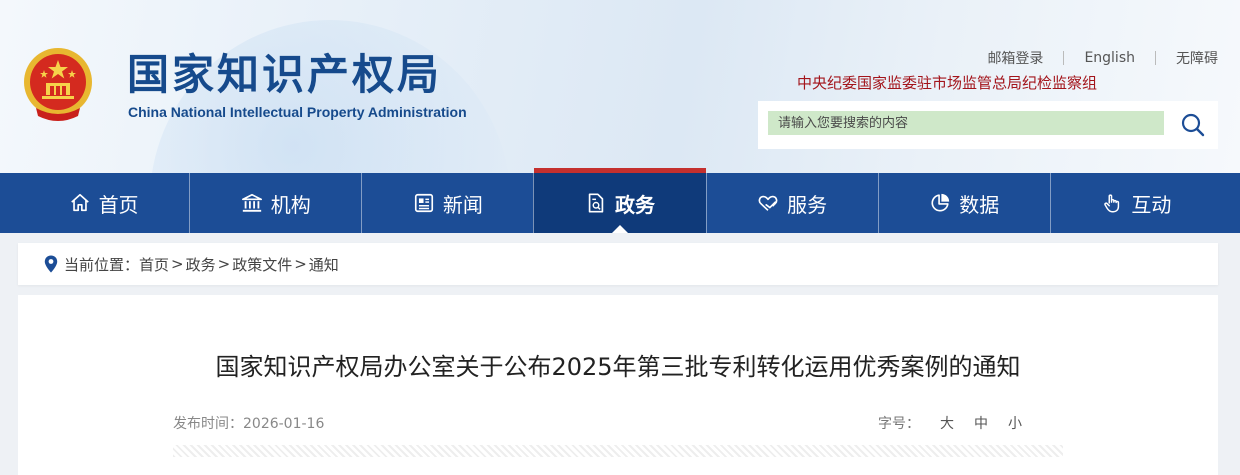 The height and width of the screenshot is (475, 1240). I want to click on publish-date: 发布时间：2026-01-16, so click(248, 423).